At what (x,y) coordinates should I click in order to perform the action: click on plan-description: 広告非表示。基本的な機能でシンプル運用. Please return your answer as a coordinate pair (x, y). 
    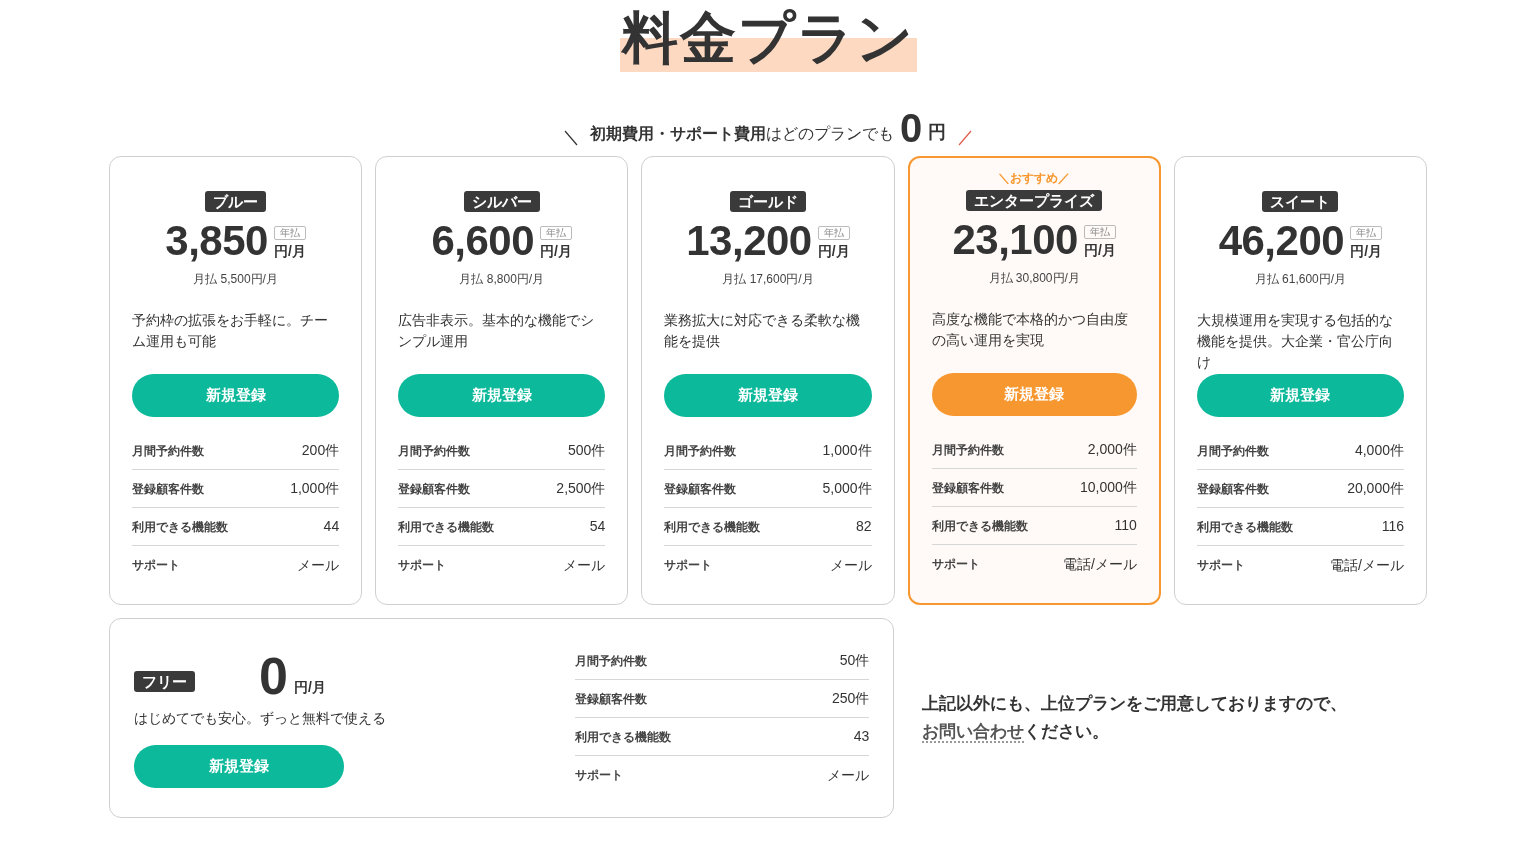
    Looking at the image, I should click on (497, 331).